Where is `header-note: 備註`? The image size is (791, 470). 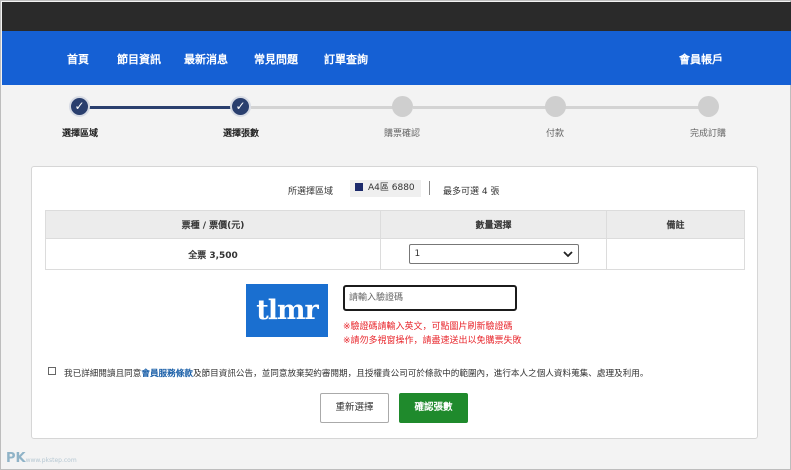
header-note: 備註 is located at coordinates (675, 224).